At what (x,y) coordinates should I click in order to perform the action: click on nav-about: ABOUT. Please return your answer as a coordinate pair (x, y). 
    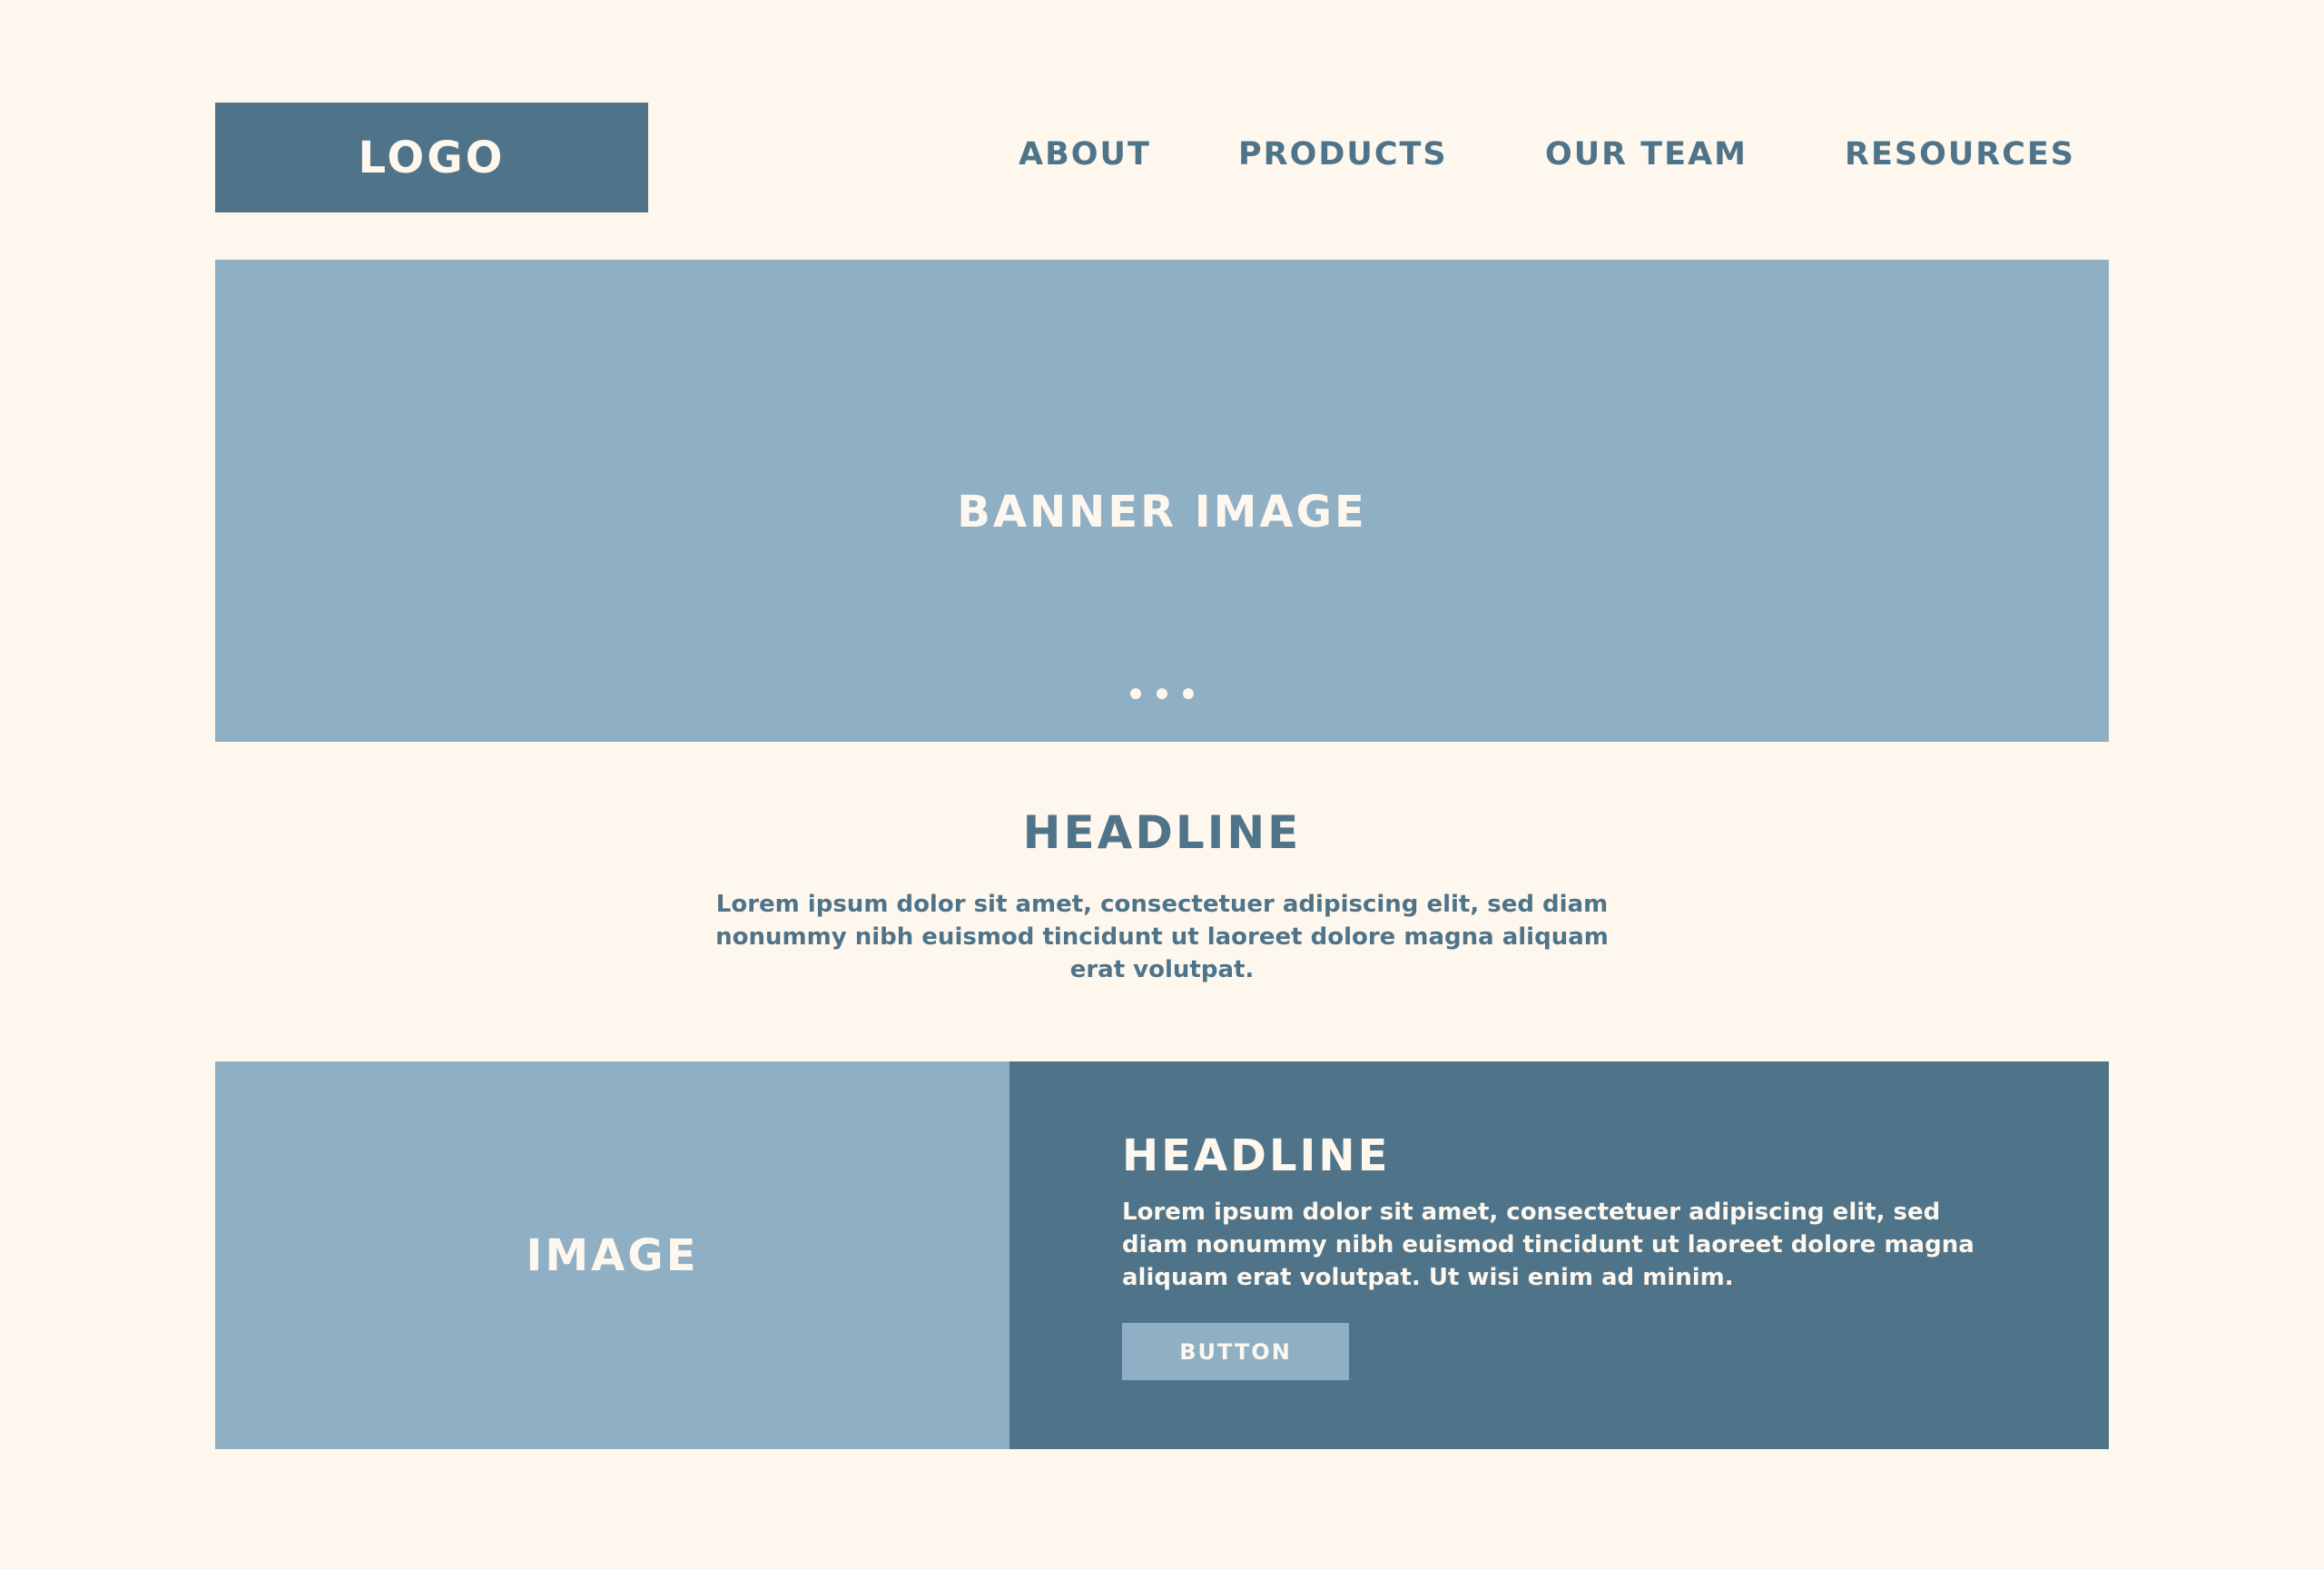
    Looking at the image, I should click on (1085, 157).